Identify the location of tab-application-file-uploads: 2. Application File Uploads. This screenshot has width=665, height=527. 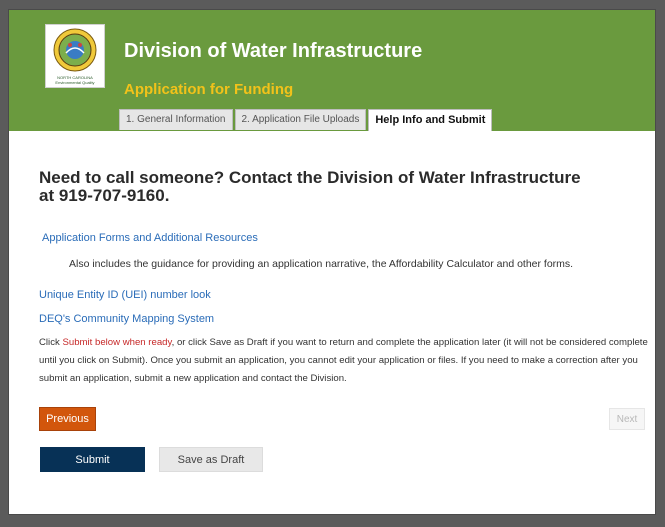
(300, 119).